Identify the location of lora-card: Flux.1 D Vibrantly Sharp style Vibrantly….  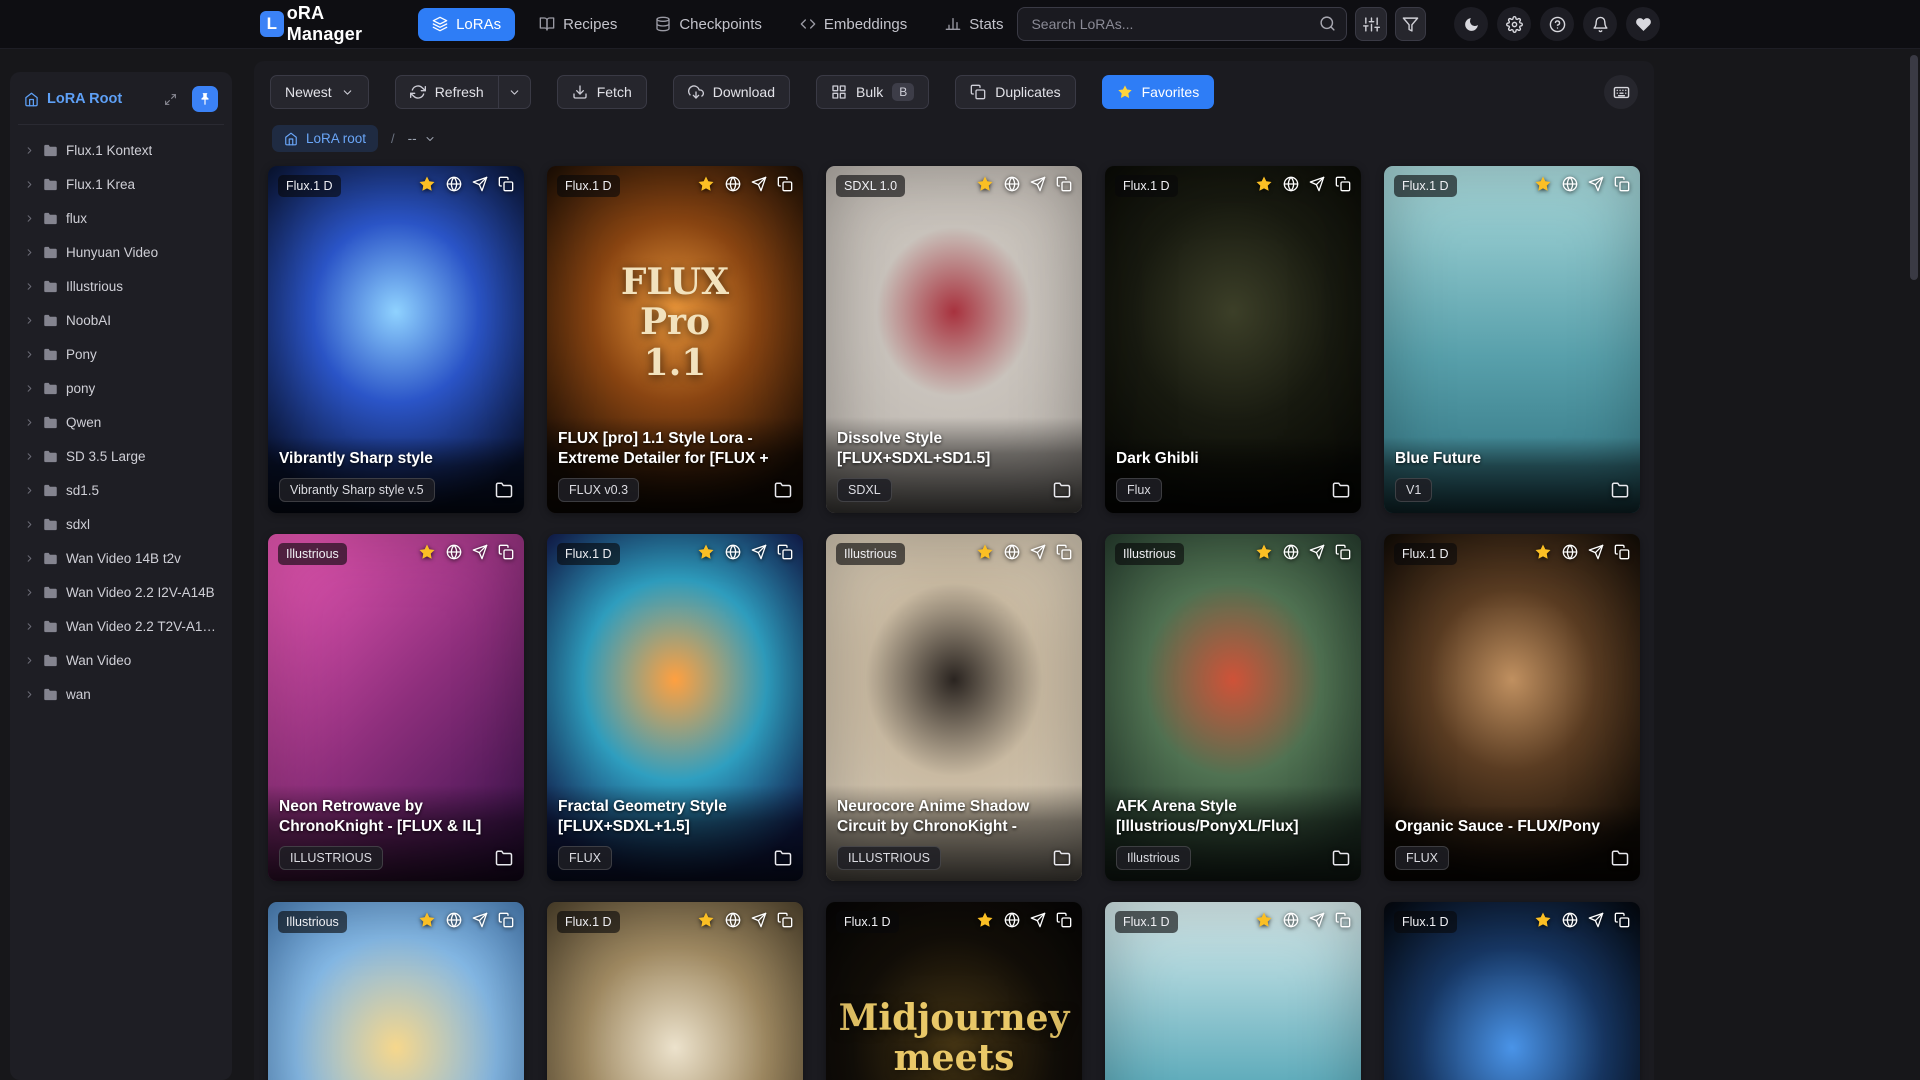
(396, 339).